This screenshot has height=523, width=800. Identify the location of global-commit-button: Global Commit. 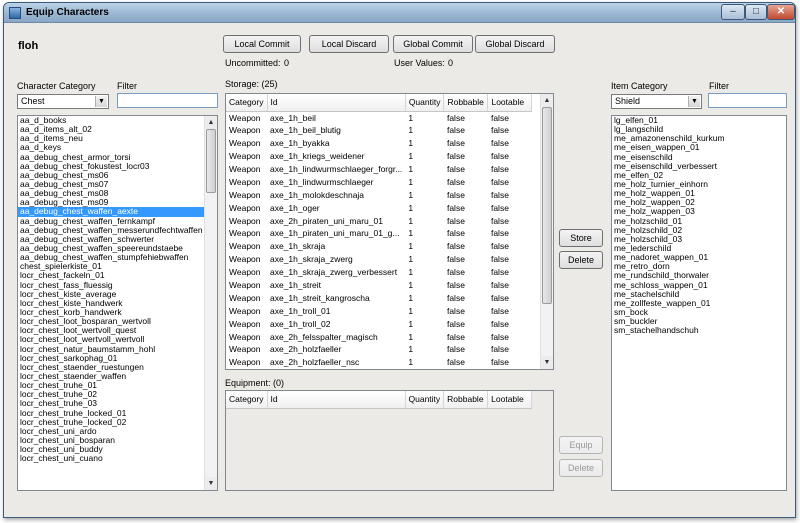
(433, 44).